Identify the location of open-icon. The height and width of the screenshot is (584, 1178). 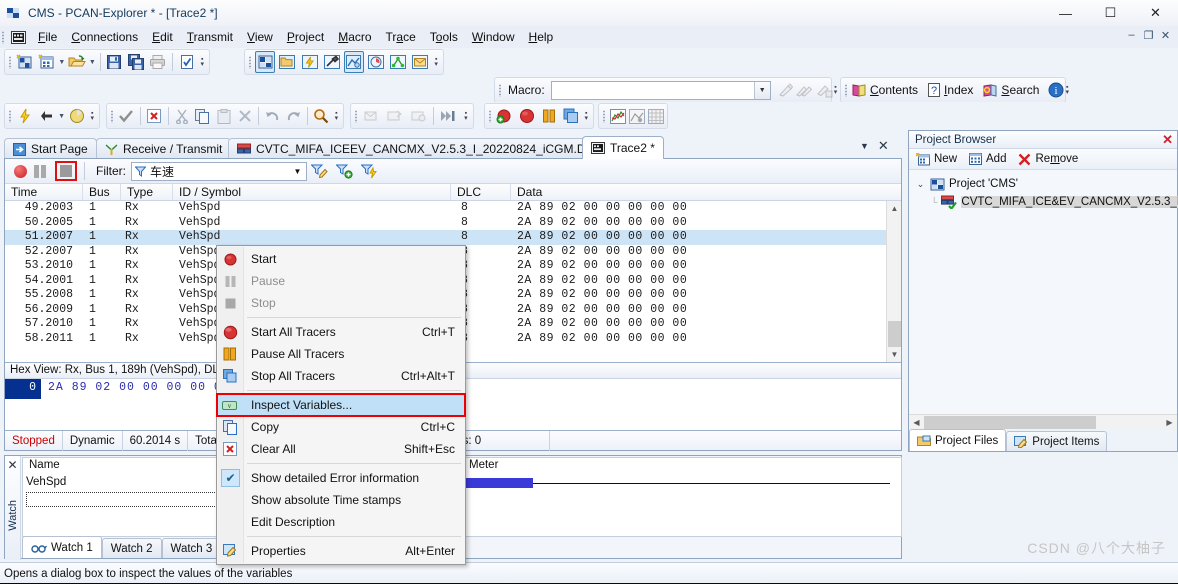
(77, 62).